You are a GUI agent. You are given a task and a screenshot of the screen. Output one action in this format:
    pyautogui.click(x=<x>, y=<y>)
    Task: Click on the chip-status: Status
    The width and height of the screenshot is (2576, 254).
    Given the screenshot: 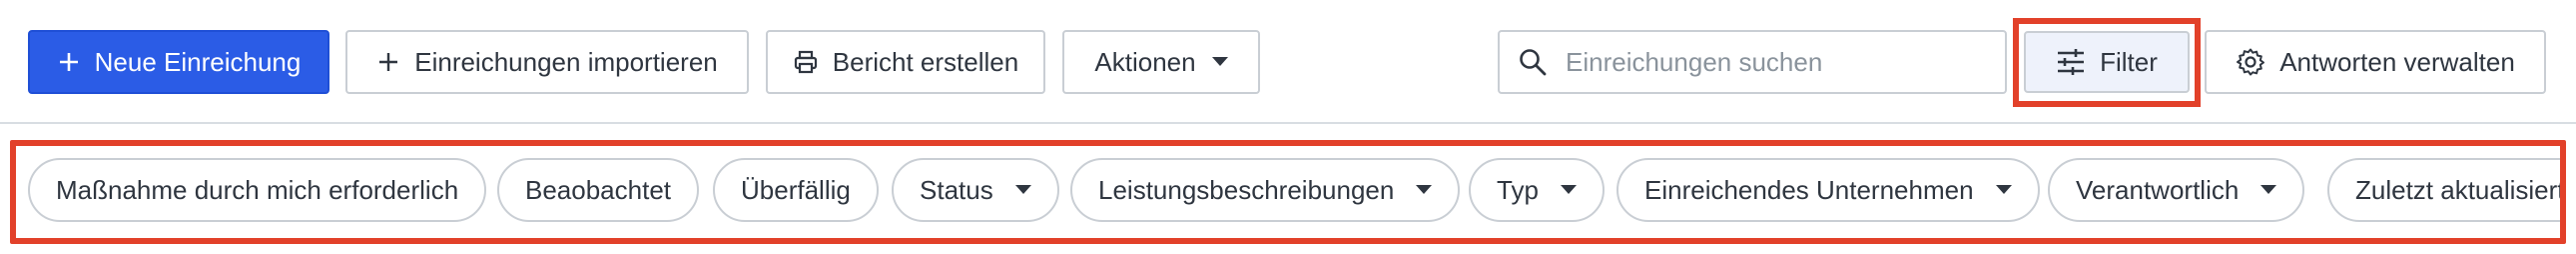 What is the action you would take?
    pyautogui.click(x=975, y=190)
    